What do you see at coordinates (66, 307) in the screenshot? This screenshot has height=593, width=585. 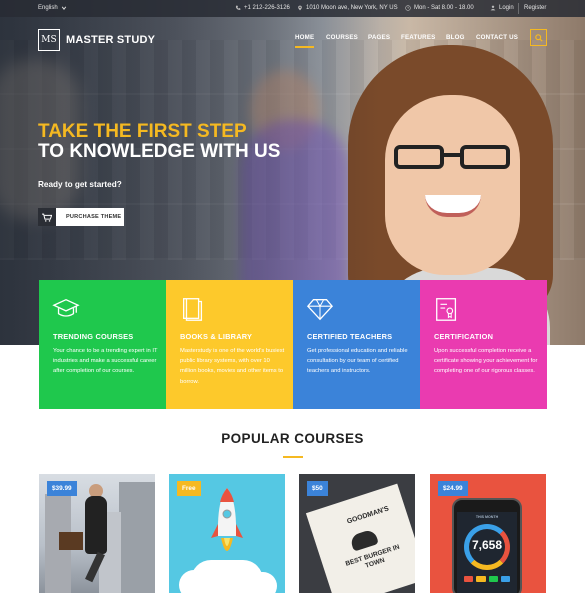 I see `graduation-cap-icon` at bounding box center [66, 307].